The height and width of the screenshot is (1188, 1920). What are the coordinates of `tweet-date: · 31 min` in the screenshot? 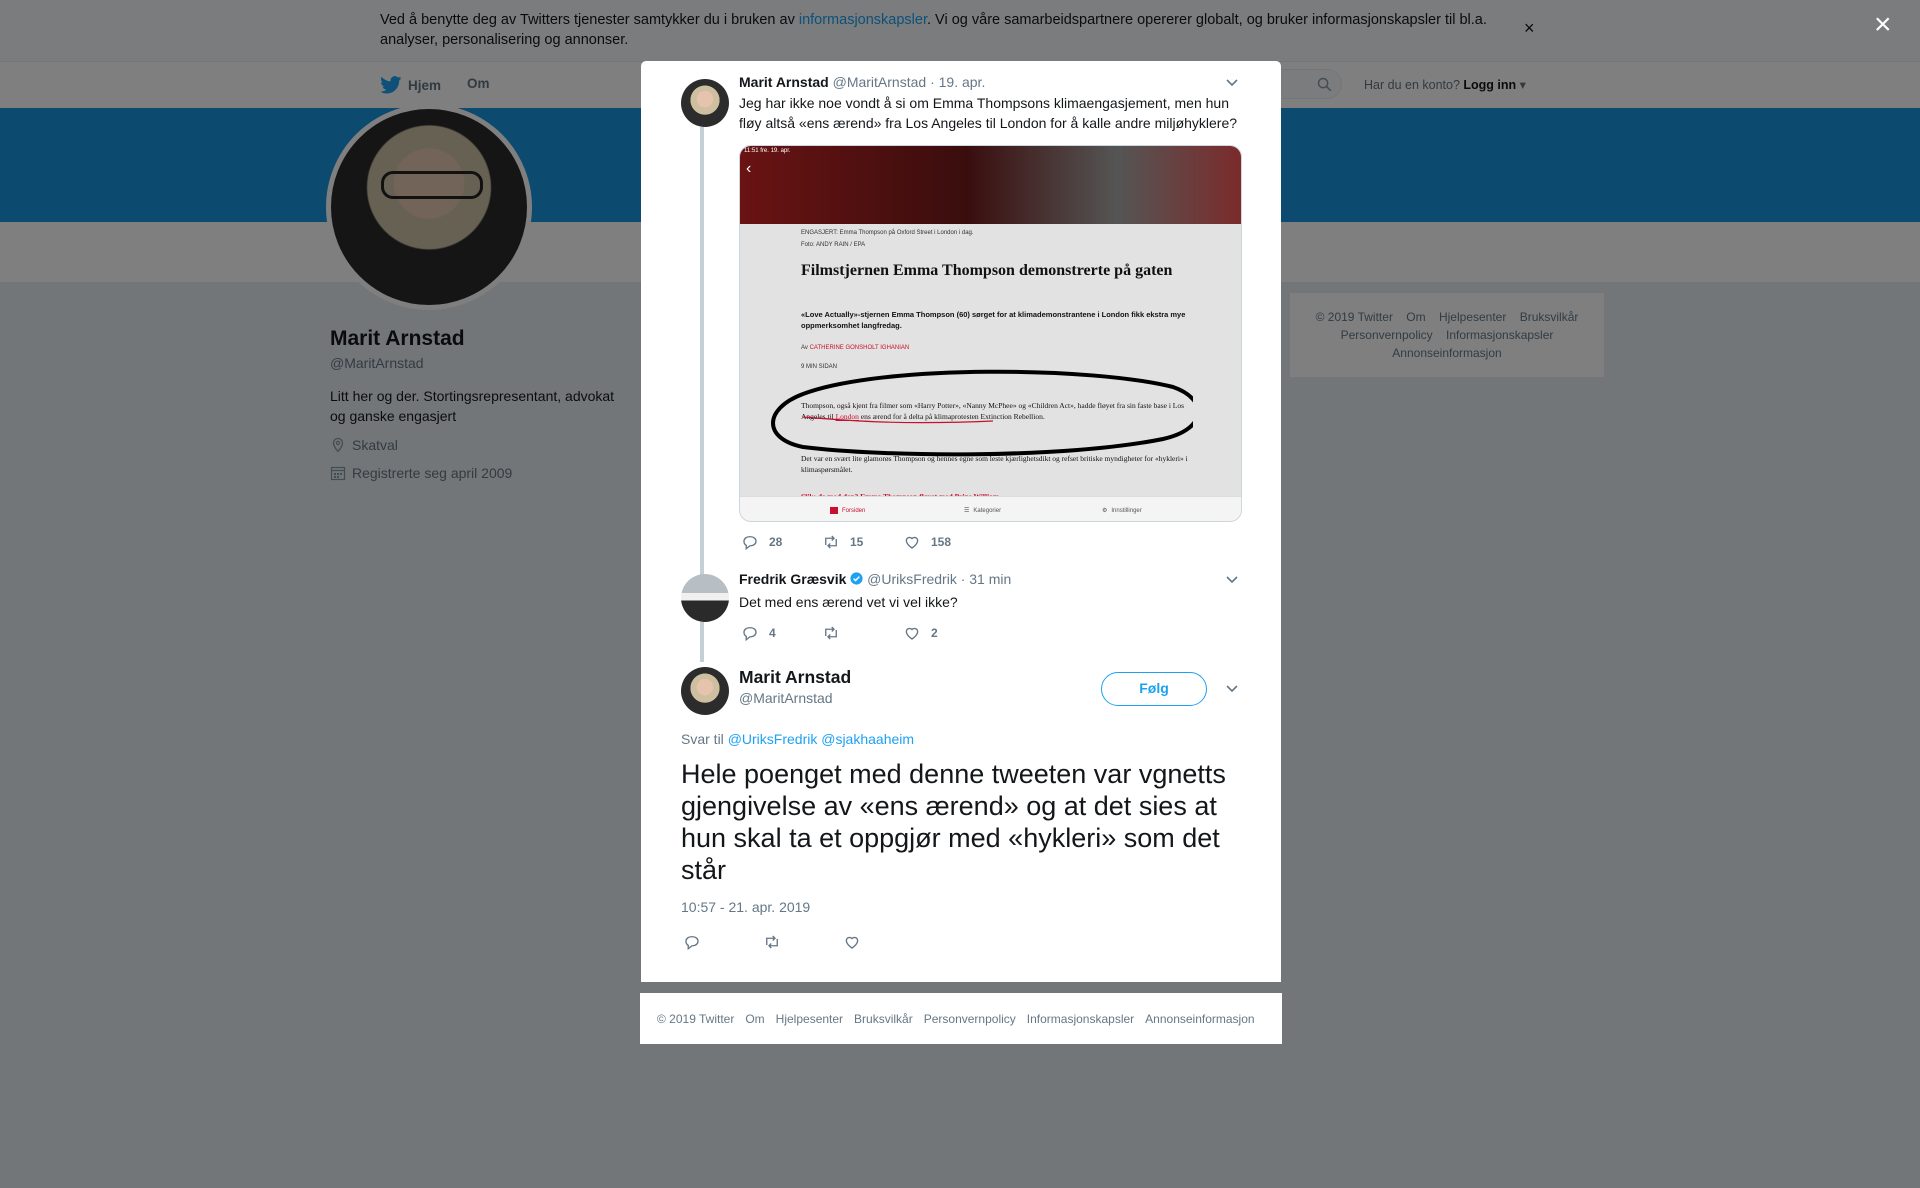 It's located at (986, 579).